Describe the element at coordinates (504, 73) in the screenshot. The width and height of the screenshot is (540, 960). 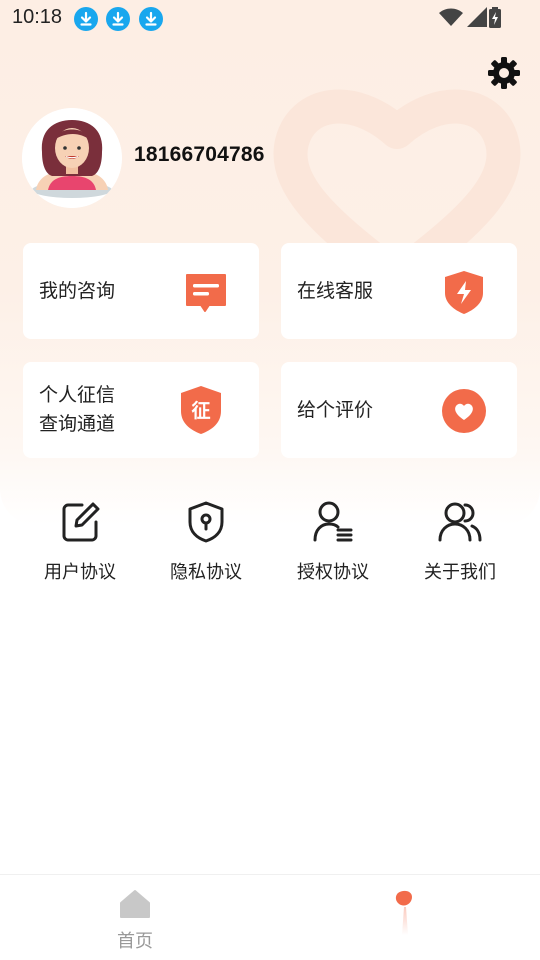
I see `settings-gear-icon` at that location.